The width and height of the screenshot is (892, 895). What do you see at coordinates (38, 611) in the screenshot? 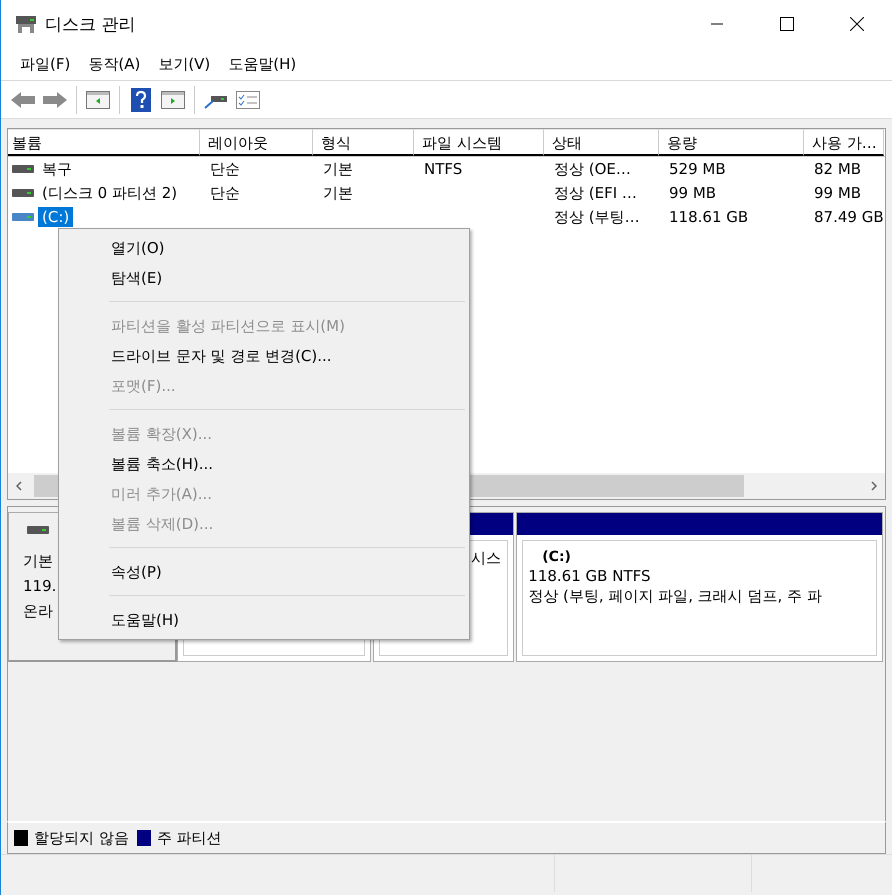
I see `disk-info-text: 온라` at bounding box center [38, 611].